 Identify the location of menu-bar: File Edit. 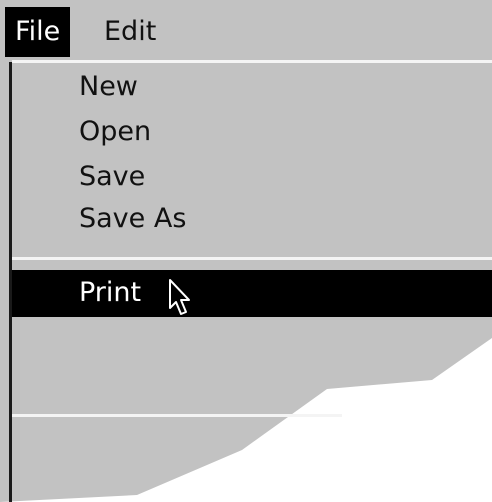
(246, 30).